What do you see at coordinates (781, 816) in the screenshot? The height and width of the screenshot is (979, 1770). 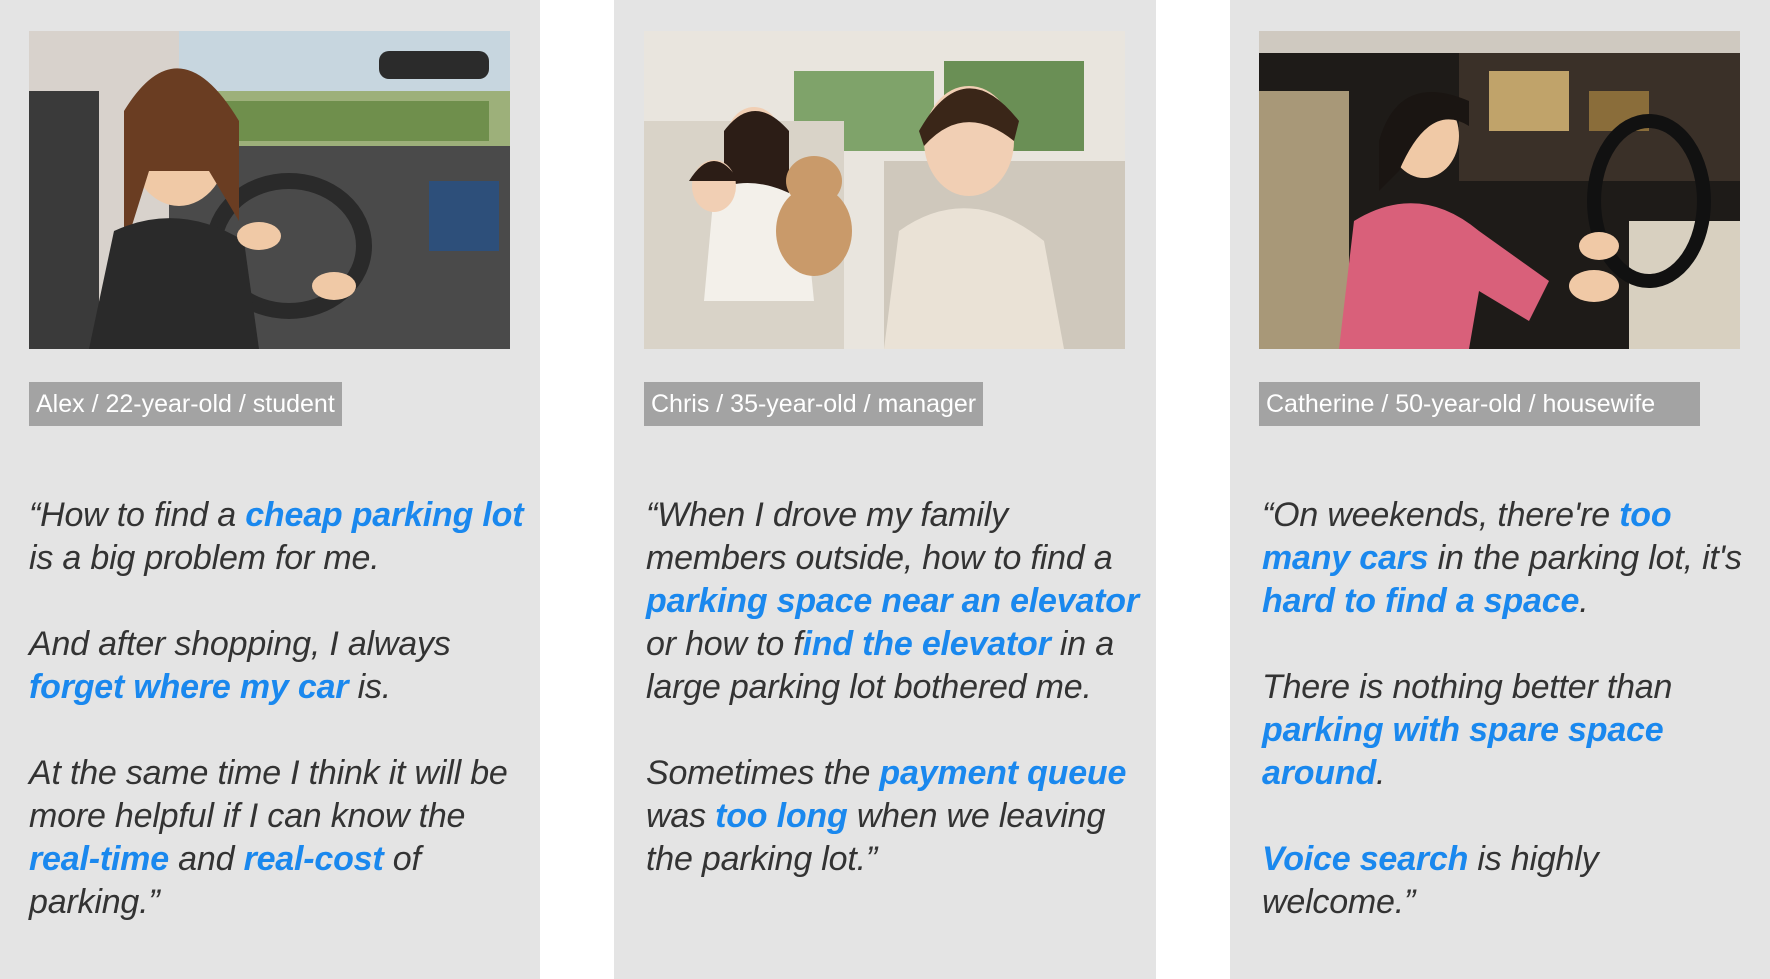 I see `highlighted-phrase: too long` at bounding box center [781, 816].